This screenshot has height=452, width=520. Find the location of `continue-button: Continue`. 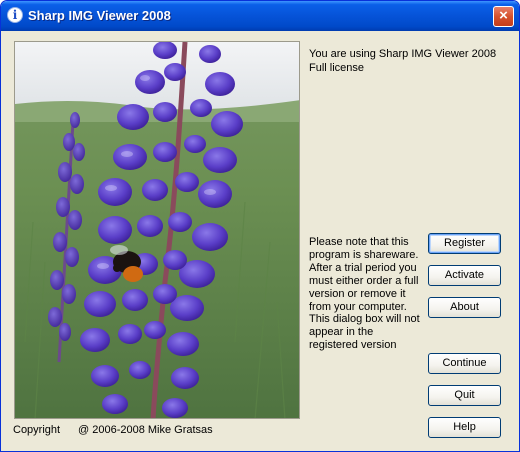

continue-button: Continue is located at coordinates (464, 363).